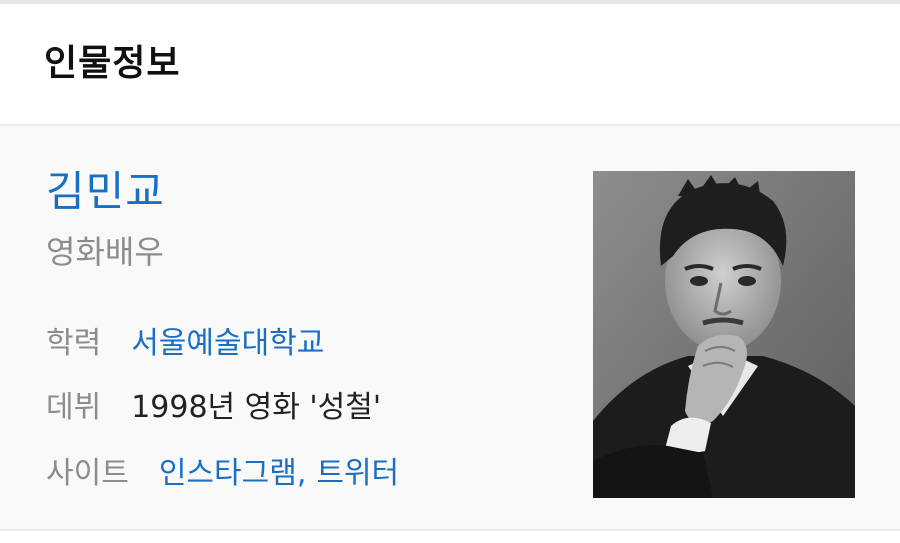 The height and width of the screenshot is (543, 900). Describe the element at coordinates (105, 192) in the screenshot. I see `person-name-link: 김민교` at that location.